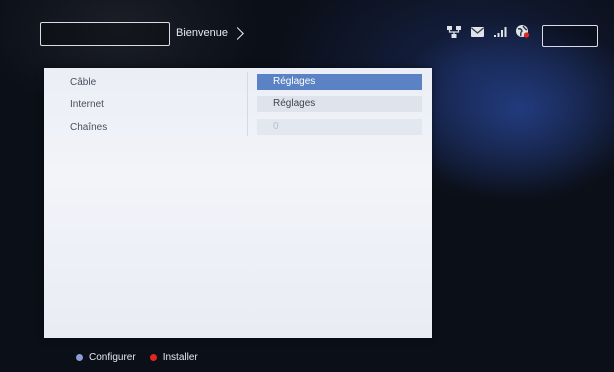  I want to click on hint-configure: Configurer, so click(106, 357).